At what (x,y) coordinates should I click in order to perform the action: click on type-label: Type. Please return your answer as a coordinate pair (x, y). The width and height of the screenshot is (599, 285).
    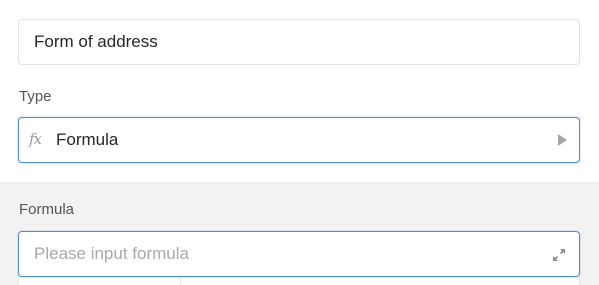
    Looking at the image, I should click on (35, 96).